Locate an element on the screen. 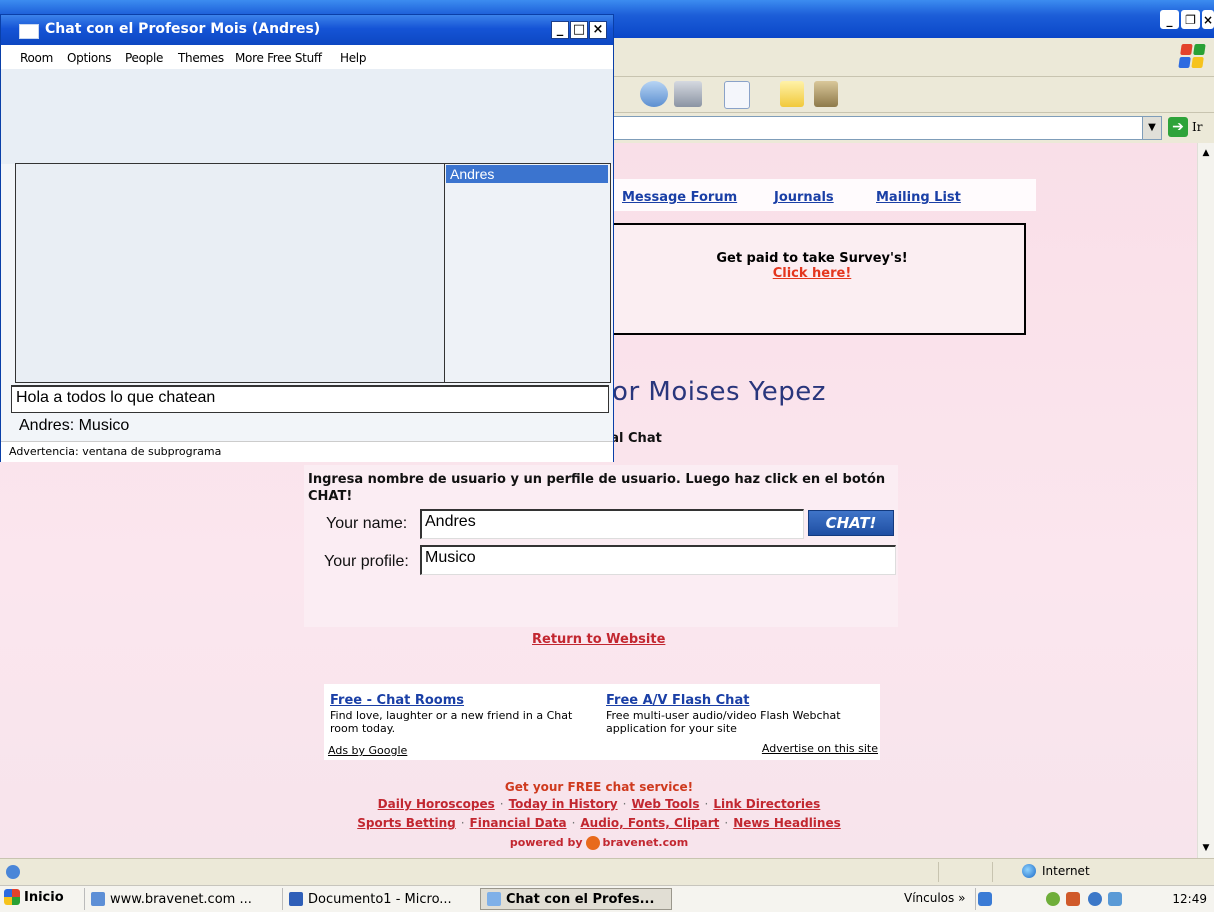 The height and width of the screenshot is (912, 1214). menu-people: People is located at coordinates (144, 58).